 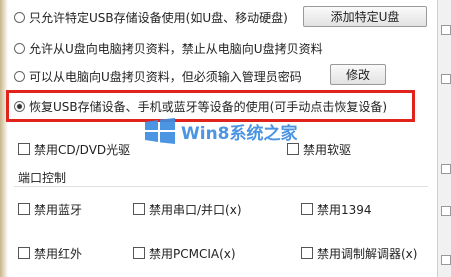 I want to click on watermark: Win8系统之家, so click(x=221, y=131).